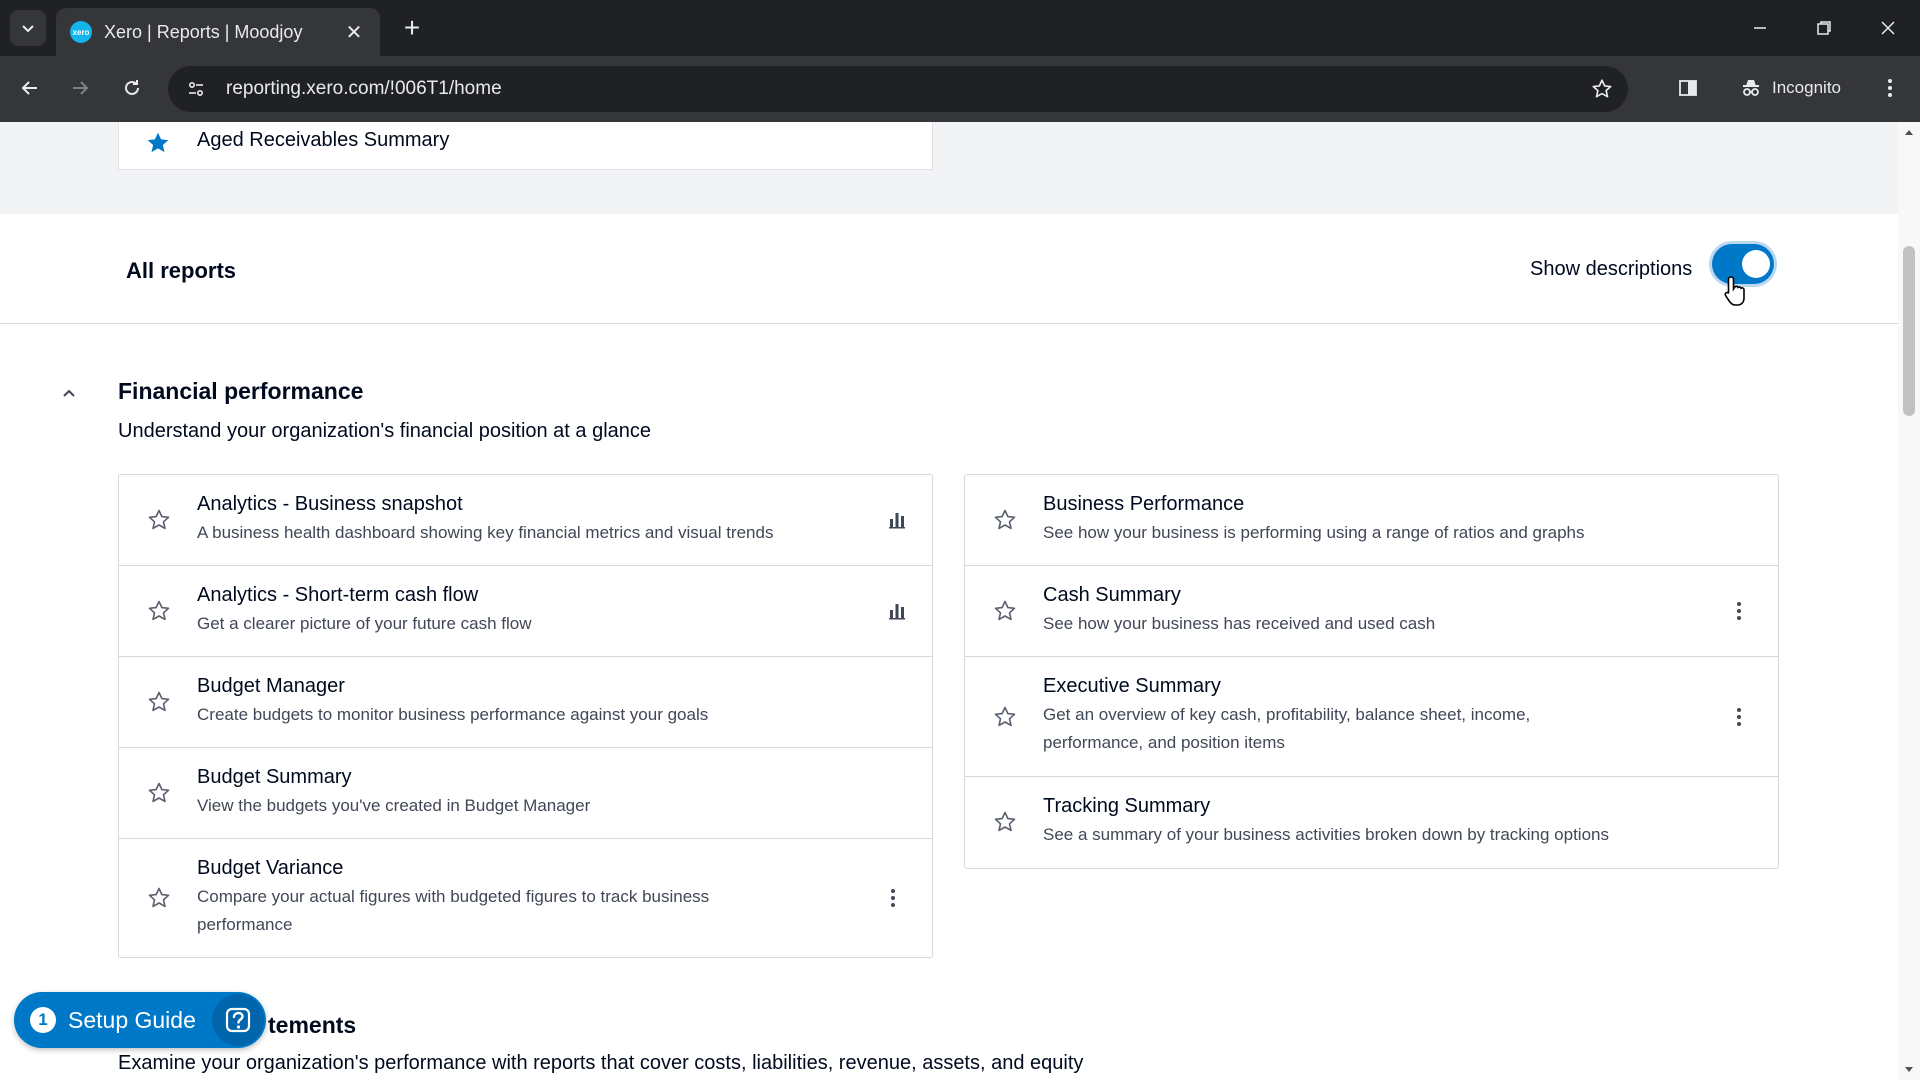  What do you see at coordinates (203, 31) in the screenshot?
I see `tab-title: Xero | Reports | Moodjoy` at bounding box center [203, 31].